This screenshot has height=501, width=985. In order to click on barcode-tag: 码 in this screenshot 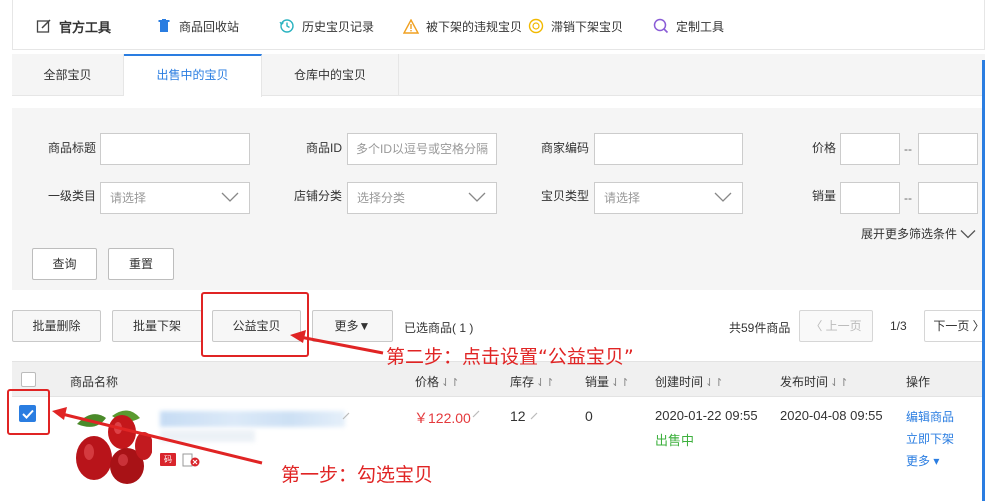, I will do `click(168, 459)`.